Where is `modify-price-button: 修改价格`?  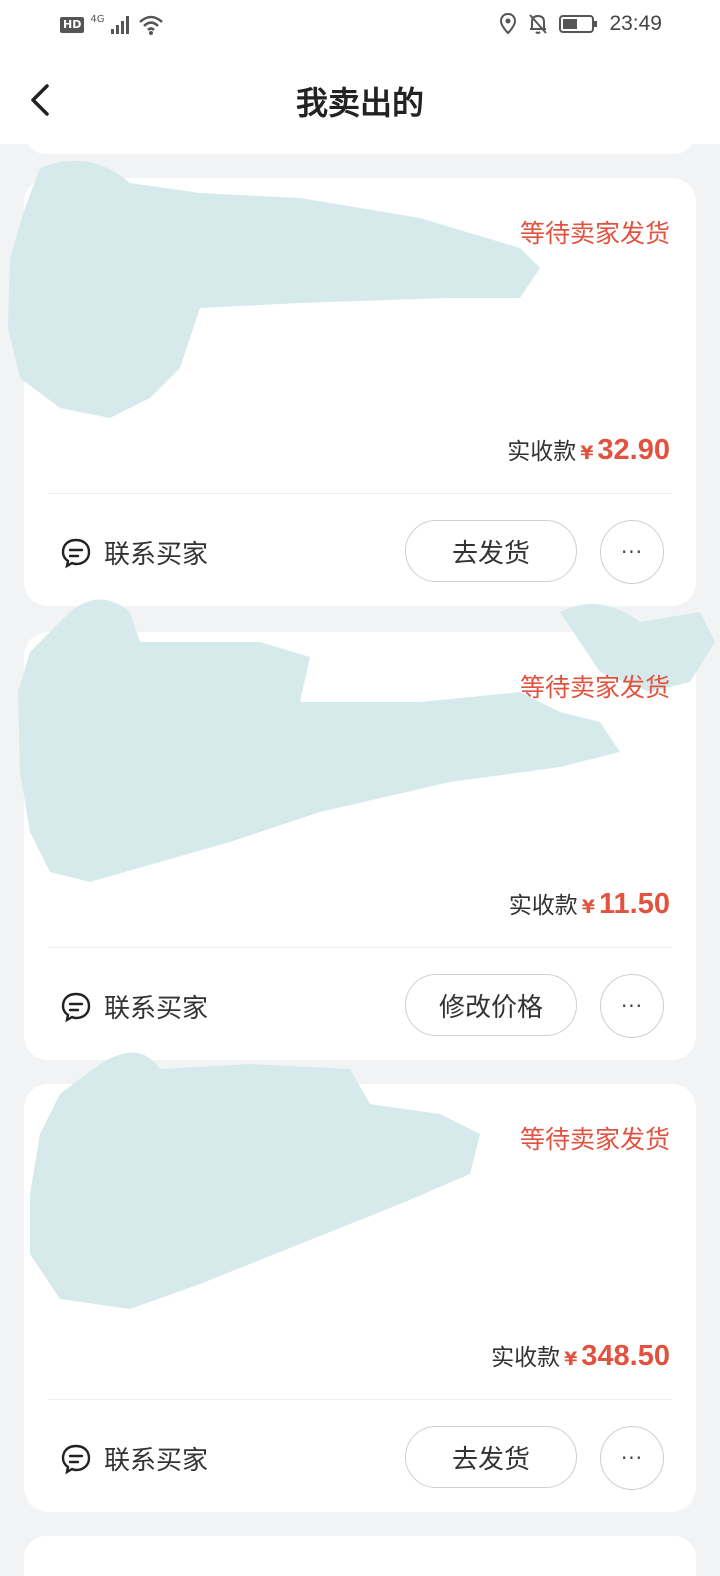
modify-price-button: 修改价格 is located at coordinates (491, 1005).